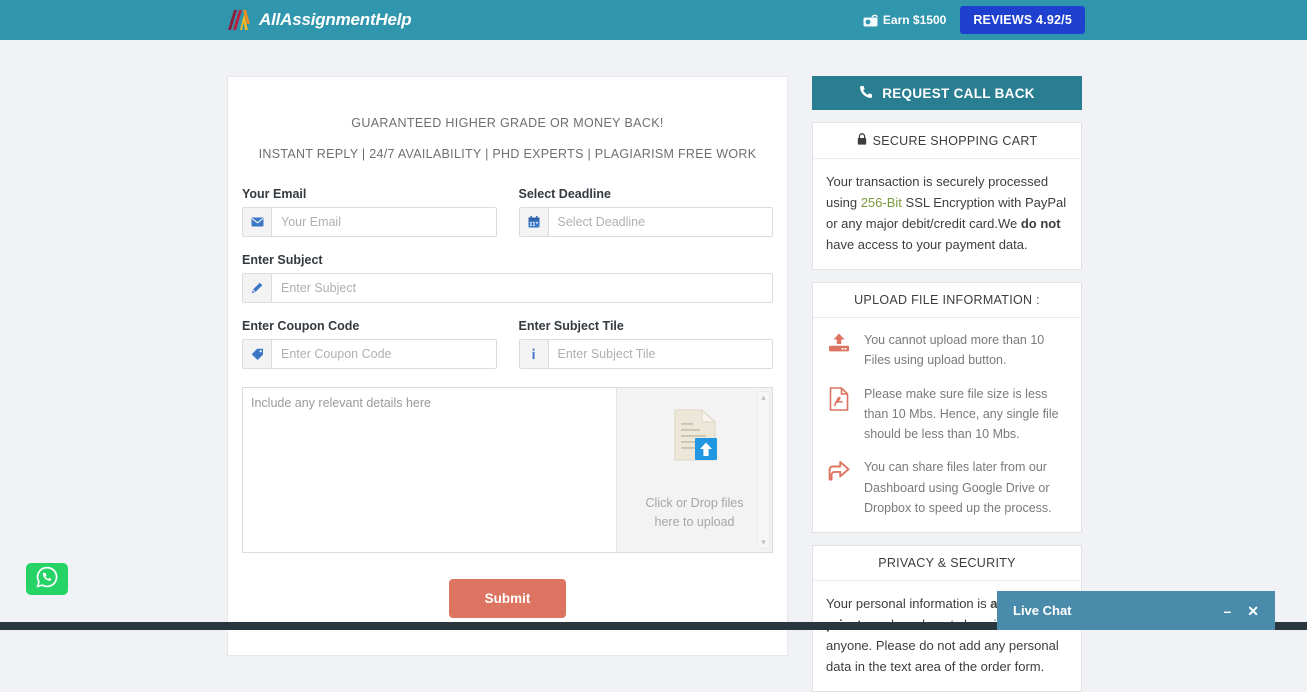 This screenshot has height=692, width=1307. Describe the element at coordinates (839, 414) in the screenshot. I see `pdf-file-icon` at that location.